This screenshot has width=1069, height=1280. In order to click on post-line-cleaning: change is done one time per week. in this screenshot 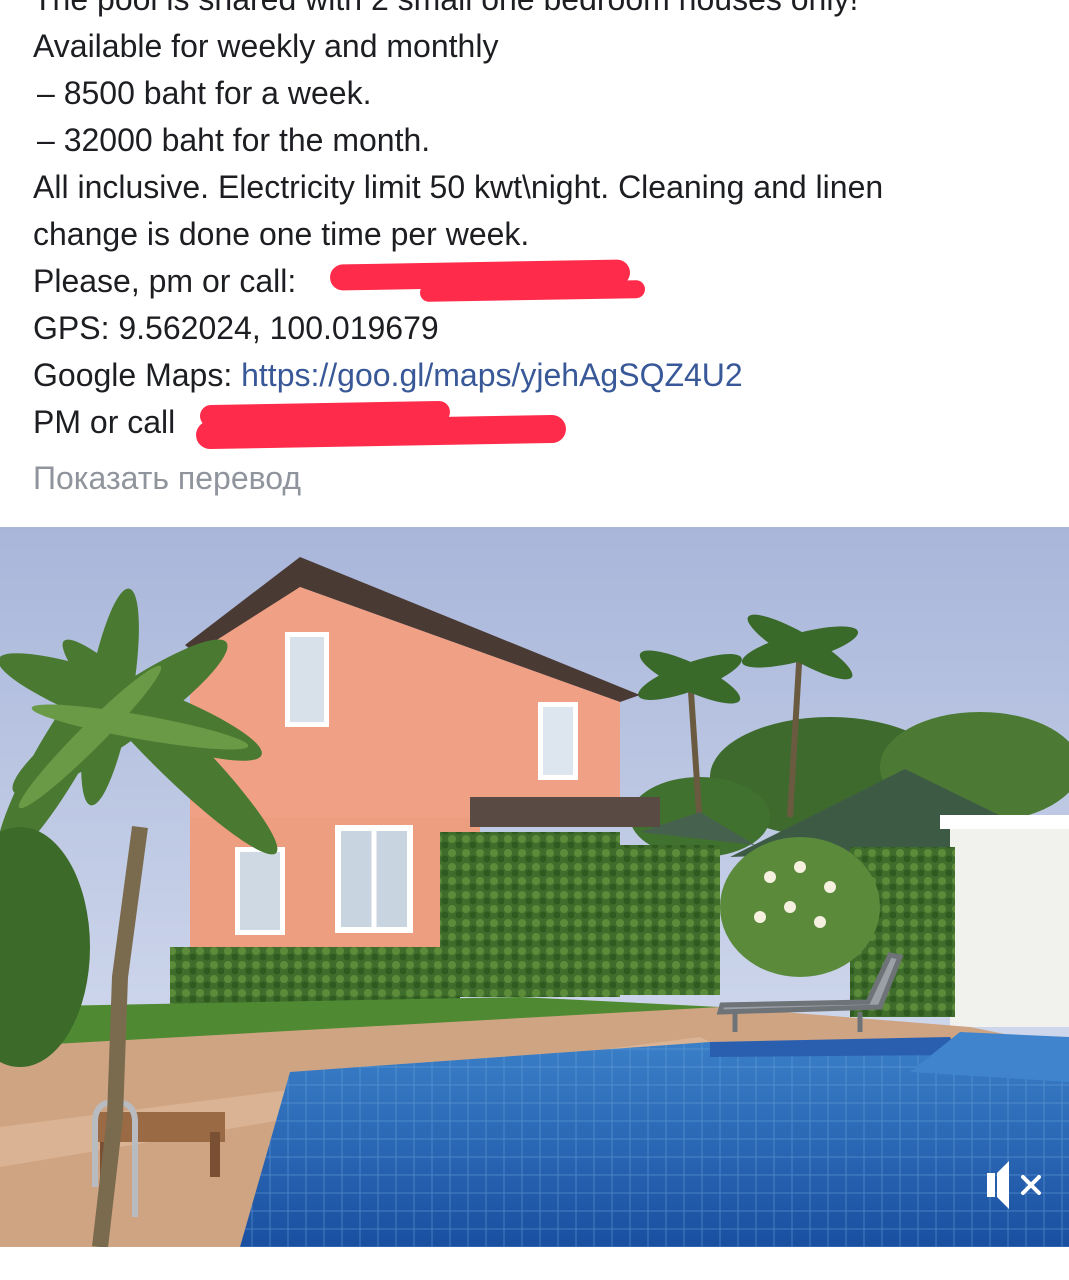, I will do `click(281, 234)`.